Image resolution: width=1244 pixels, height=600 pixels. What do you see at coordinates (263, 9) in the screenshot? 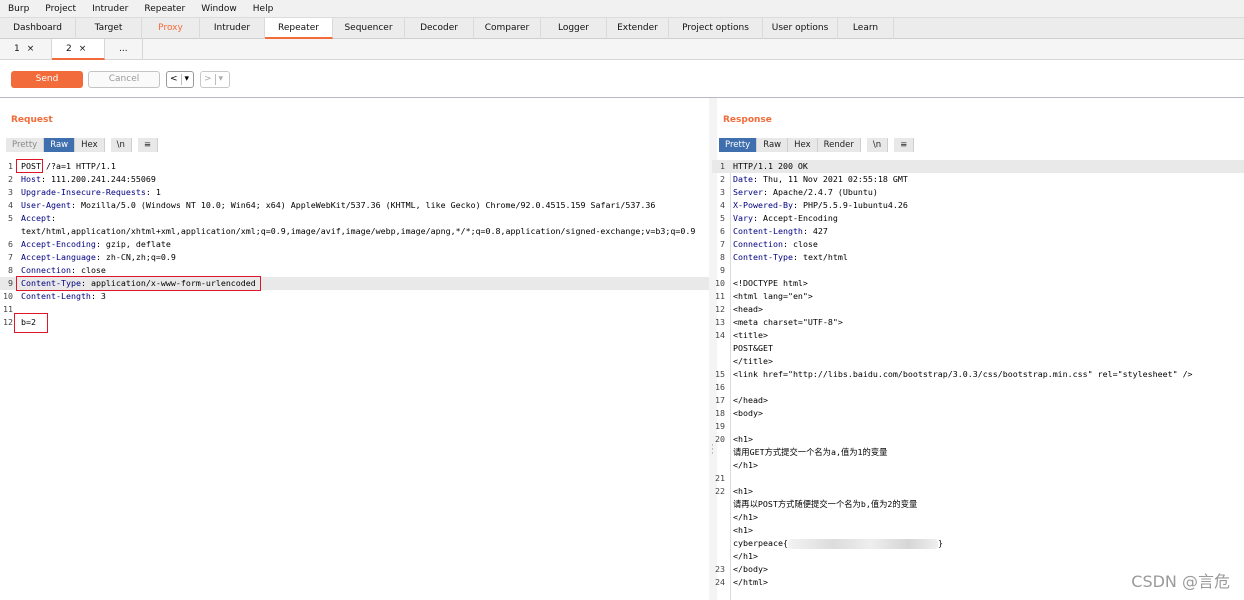
I see `menu-item: Help` at bounding box center [263, 9].